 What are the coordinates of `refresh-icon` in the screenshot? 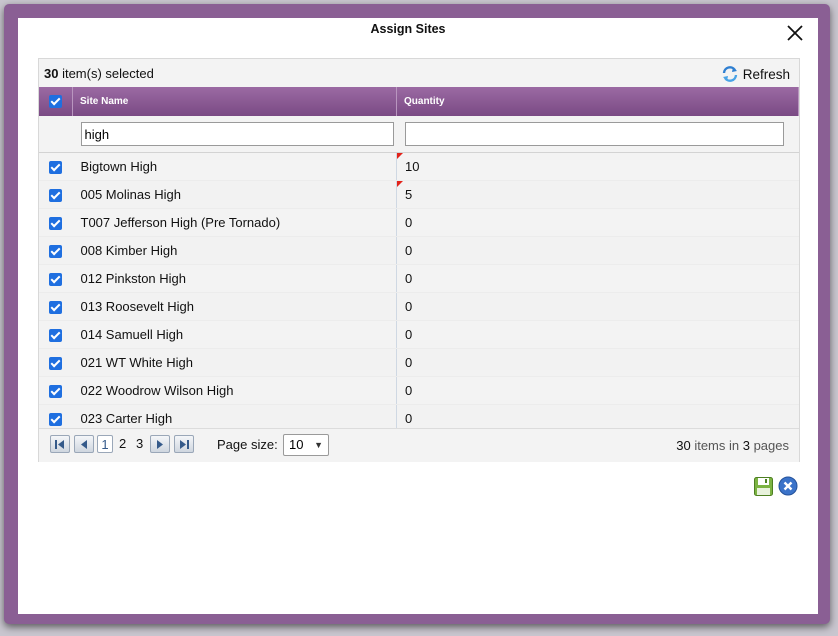 It's located at (729, 74).